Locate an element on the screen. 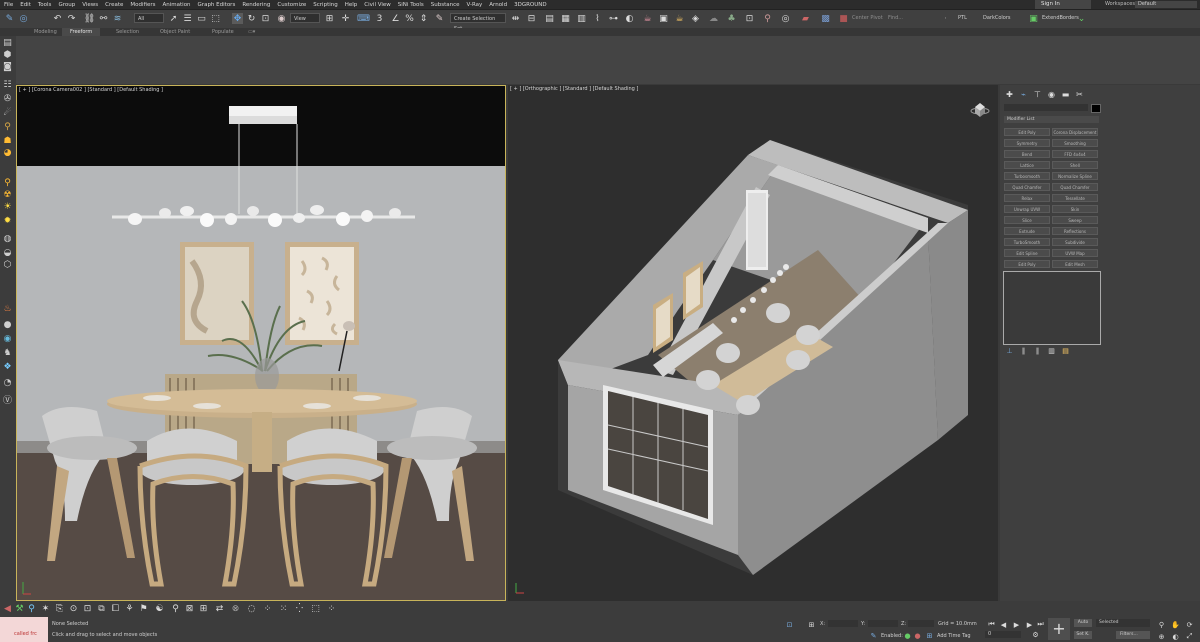 Image resolution: width=1200 pixels, height=642 pixels. render-iterative-icon: ◈ is located at coordinates (695, 18).